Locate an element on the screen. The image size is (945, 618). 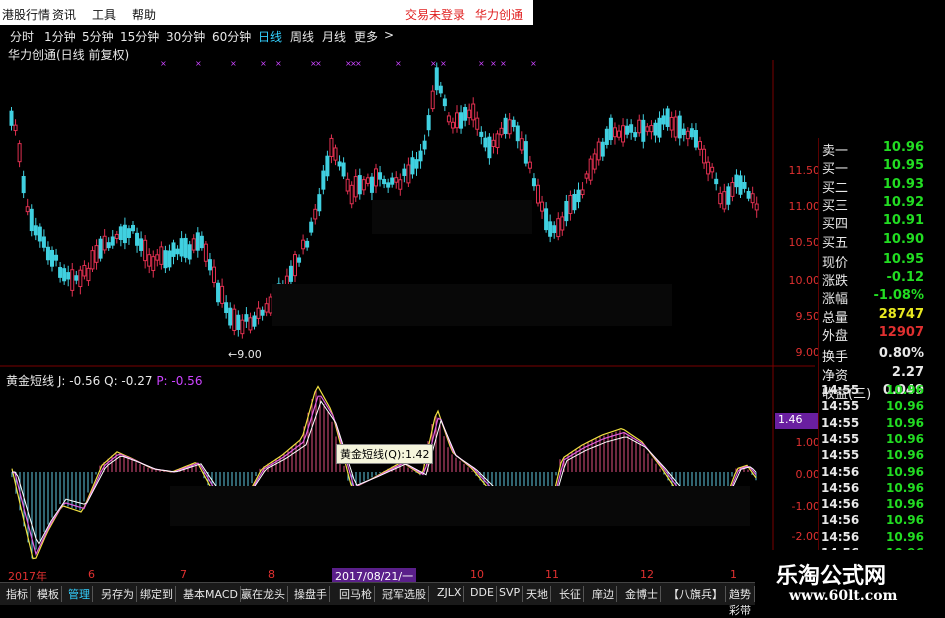
chevron-right-icon: > is located at coordinates (389, 35).